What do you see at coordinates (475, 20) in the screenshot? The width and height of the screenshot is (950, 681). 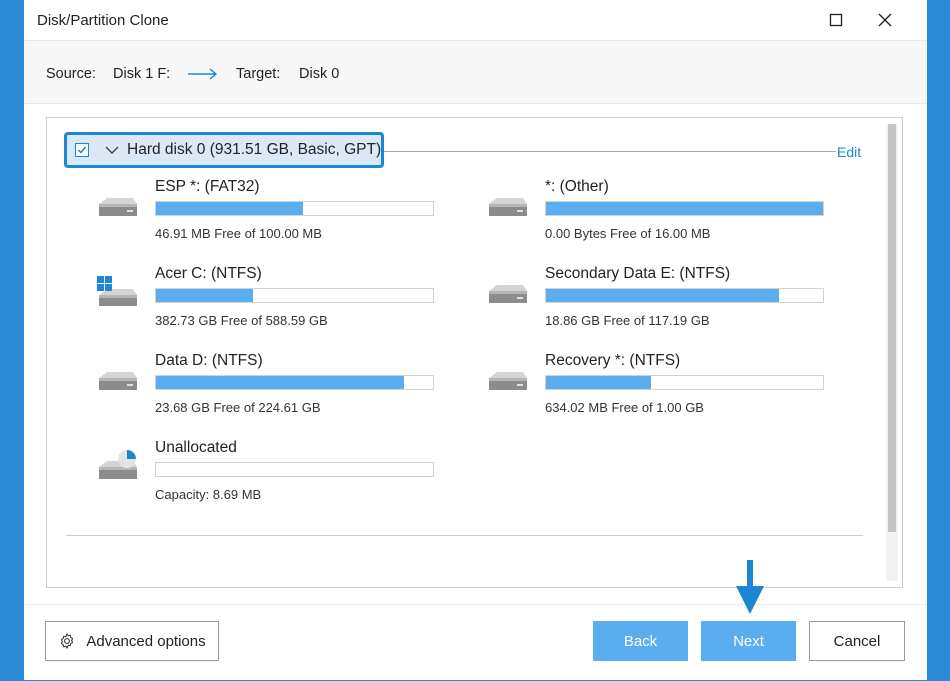 I see `title-bar: Disk/Partition Clone` at bounding box center [475, 20].